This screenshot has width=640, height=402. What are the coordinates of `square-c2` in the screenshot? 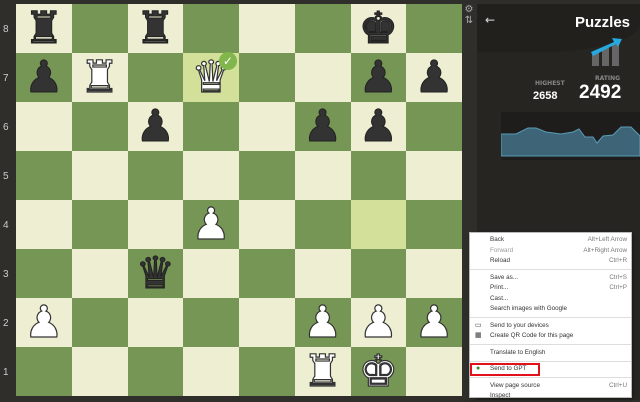 It's located at (155, 322).